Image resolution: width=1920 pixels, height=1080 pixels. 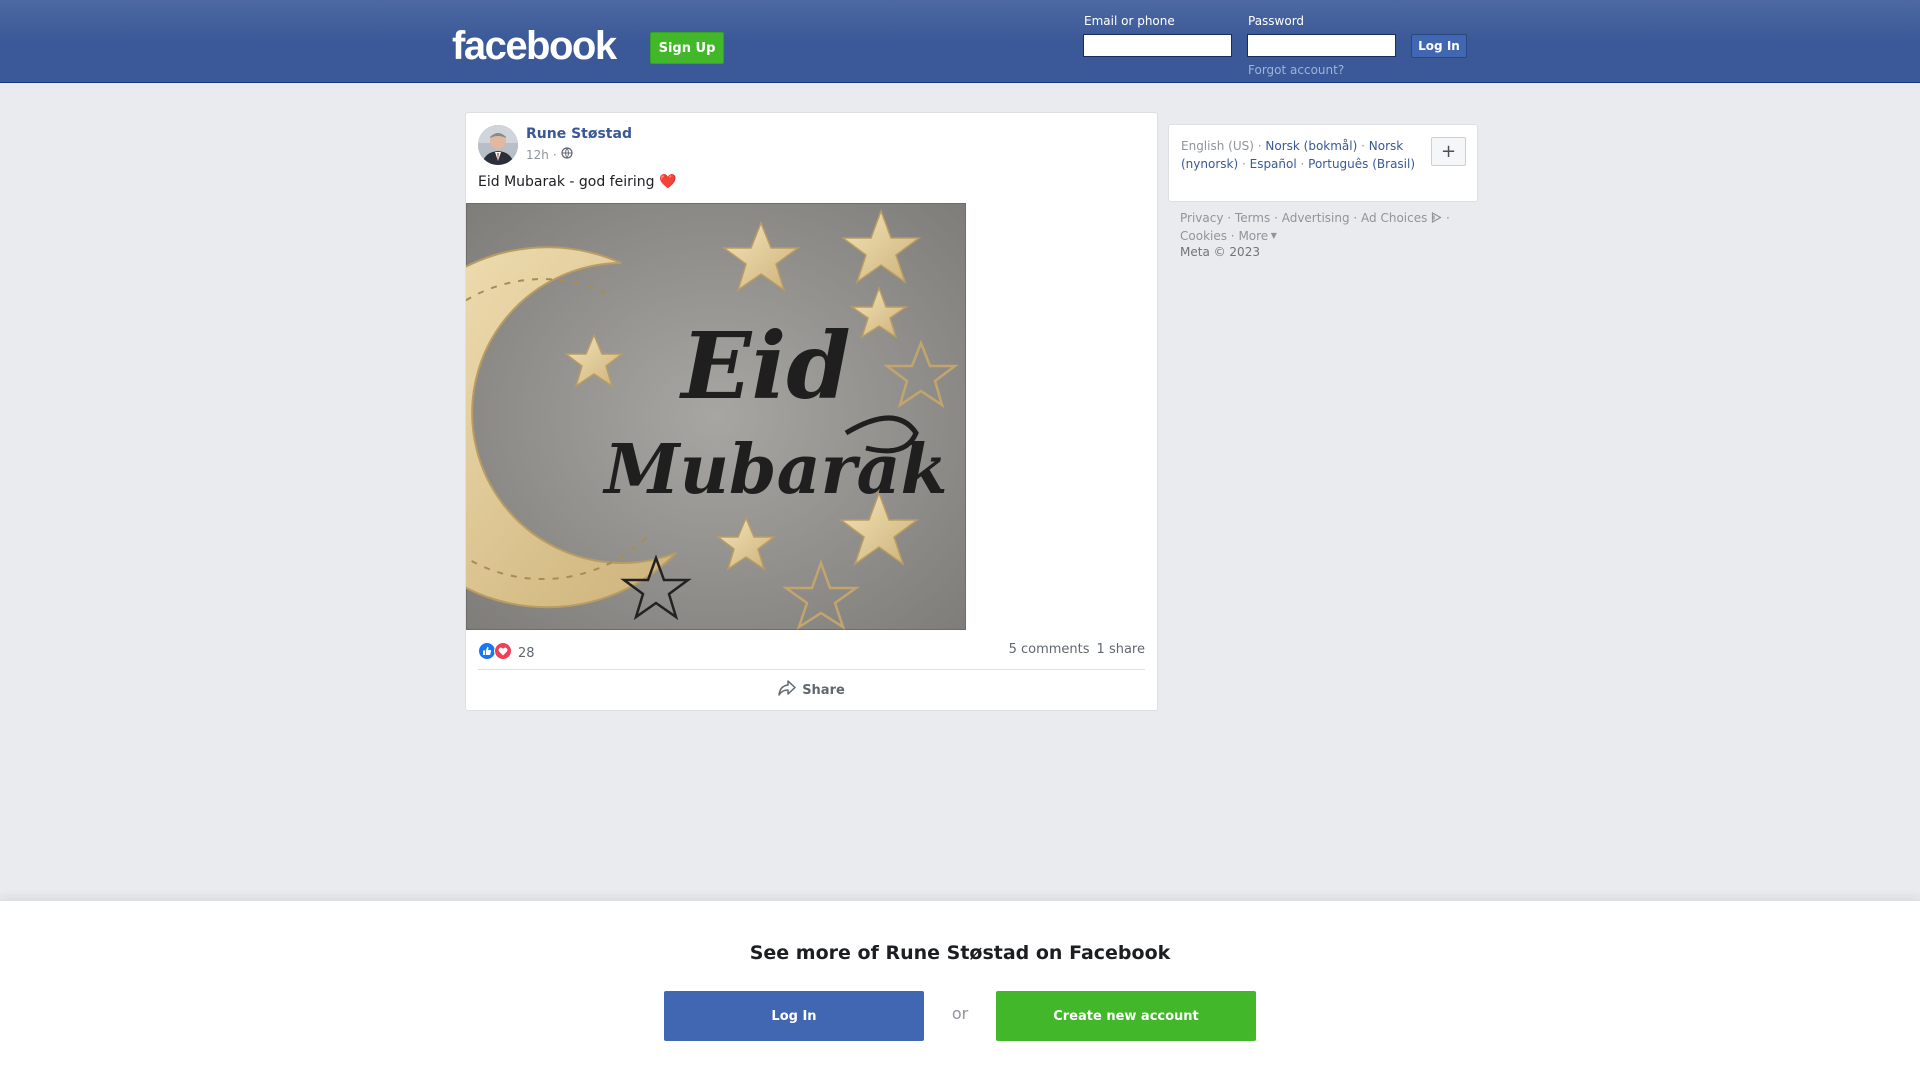 I want to click on author-name: Rune Støstad, so click(x=579, y=134).